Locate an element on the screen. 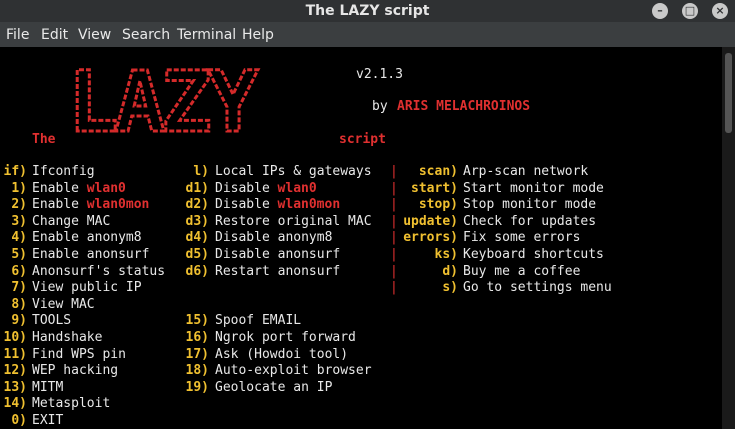 Image resolution: width=735 pixels, height=429 pixels. close-icon: × is located at coordinates (720, 11).